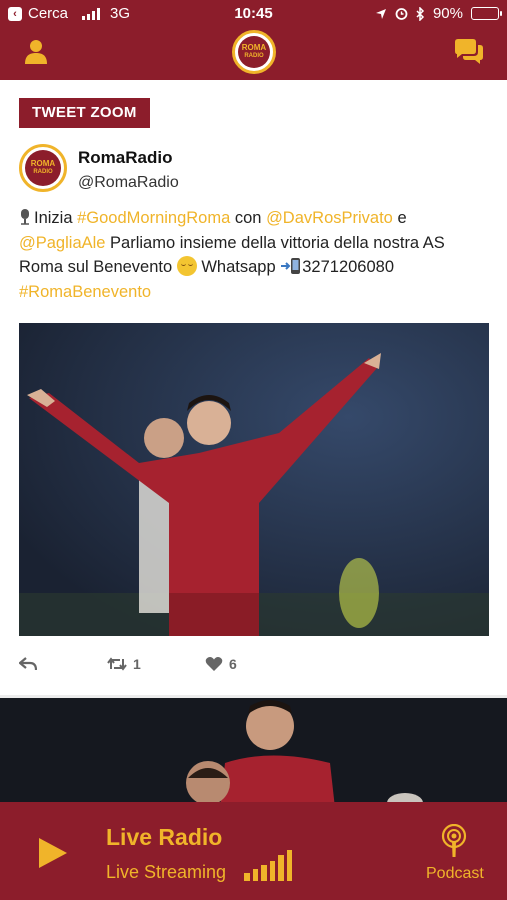  What do you see at coordinates (125, 158) in the screenshot?
I see `author-name: RomaRadio` at bounding box center [125, 158].